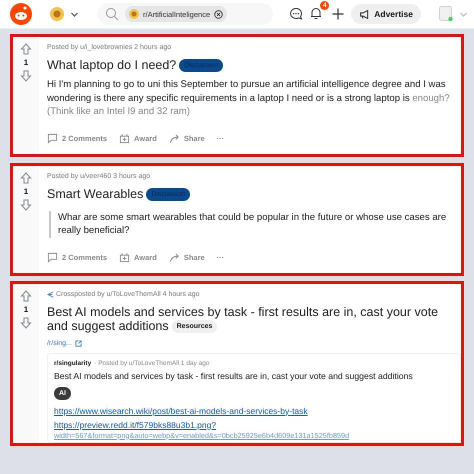 This screenshot has height=474, width=474. I want to click on link: https://www.wisearch.wiki/post/best-ai-models-and-services-by-task, so click(254, 411).